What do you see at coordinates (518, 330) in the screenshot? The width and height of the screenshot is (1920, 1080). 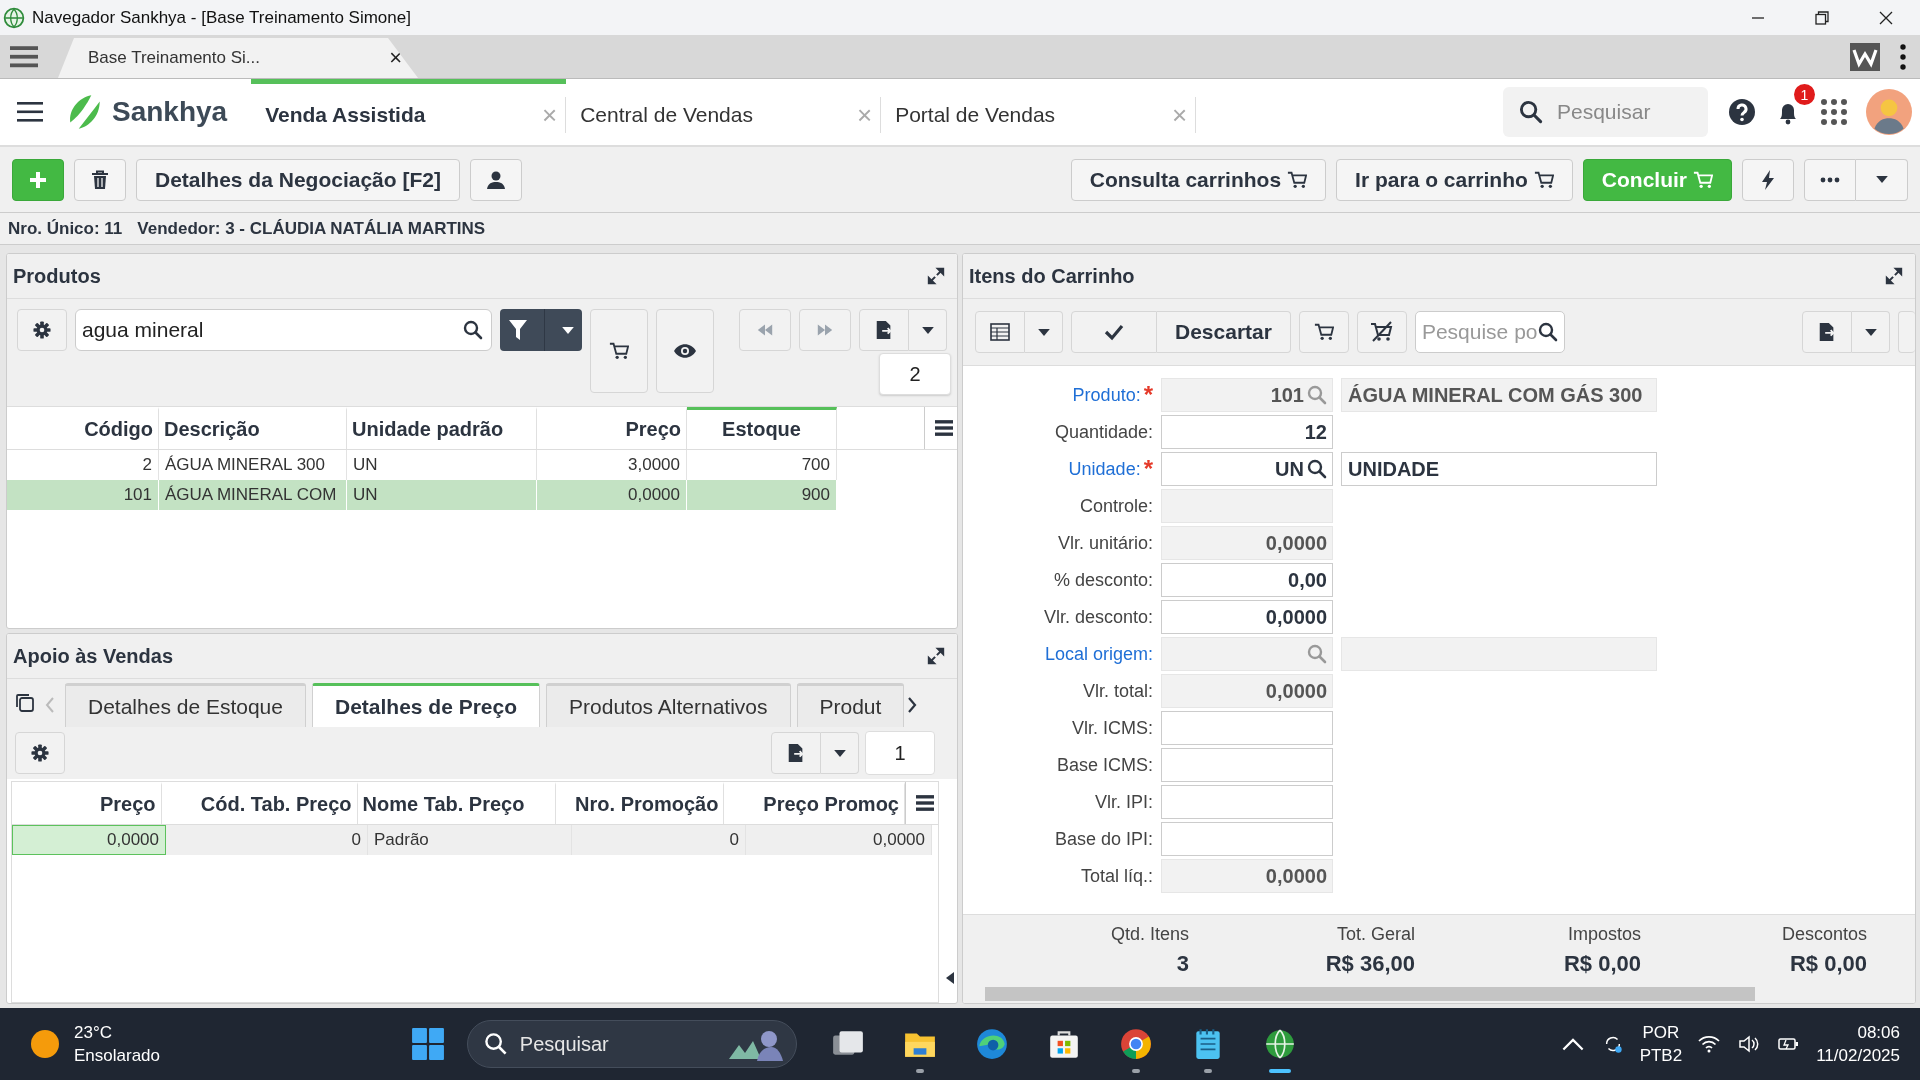 I see `filter-icon` at bounding box center [518, 330].